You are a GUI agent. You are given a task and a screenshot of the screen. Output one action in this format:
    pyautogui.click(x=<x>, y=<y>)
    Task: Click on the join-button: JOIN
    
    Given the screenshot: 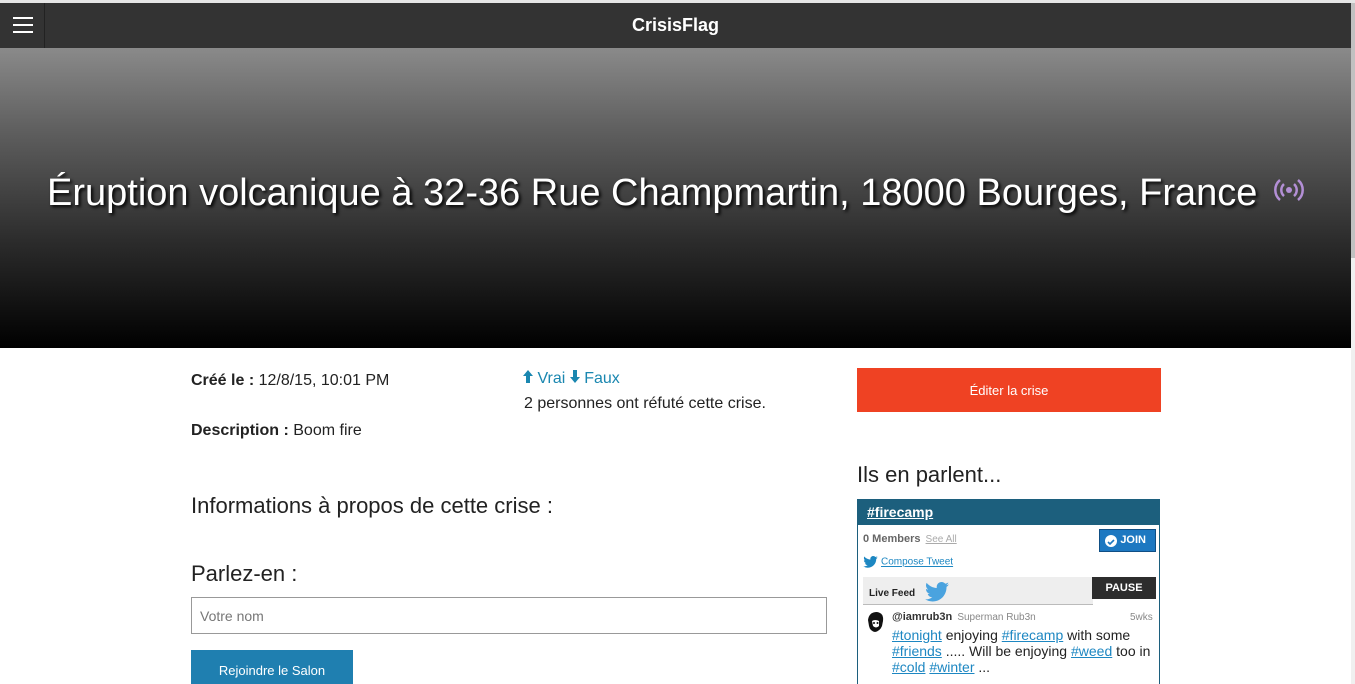 What is the action you would take?
    pyautogui.click(x=1127, y=540)
    